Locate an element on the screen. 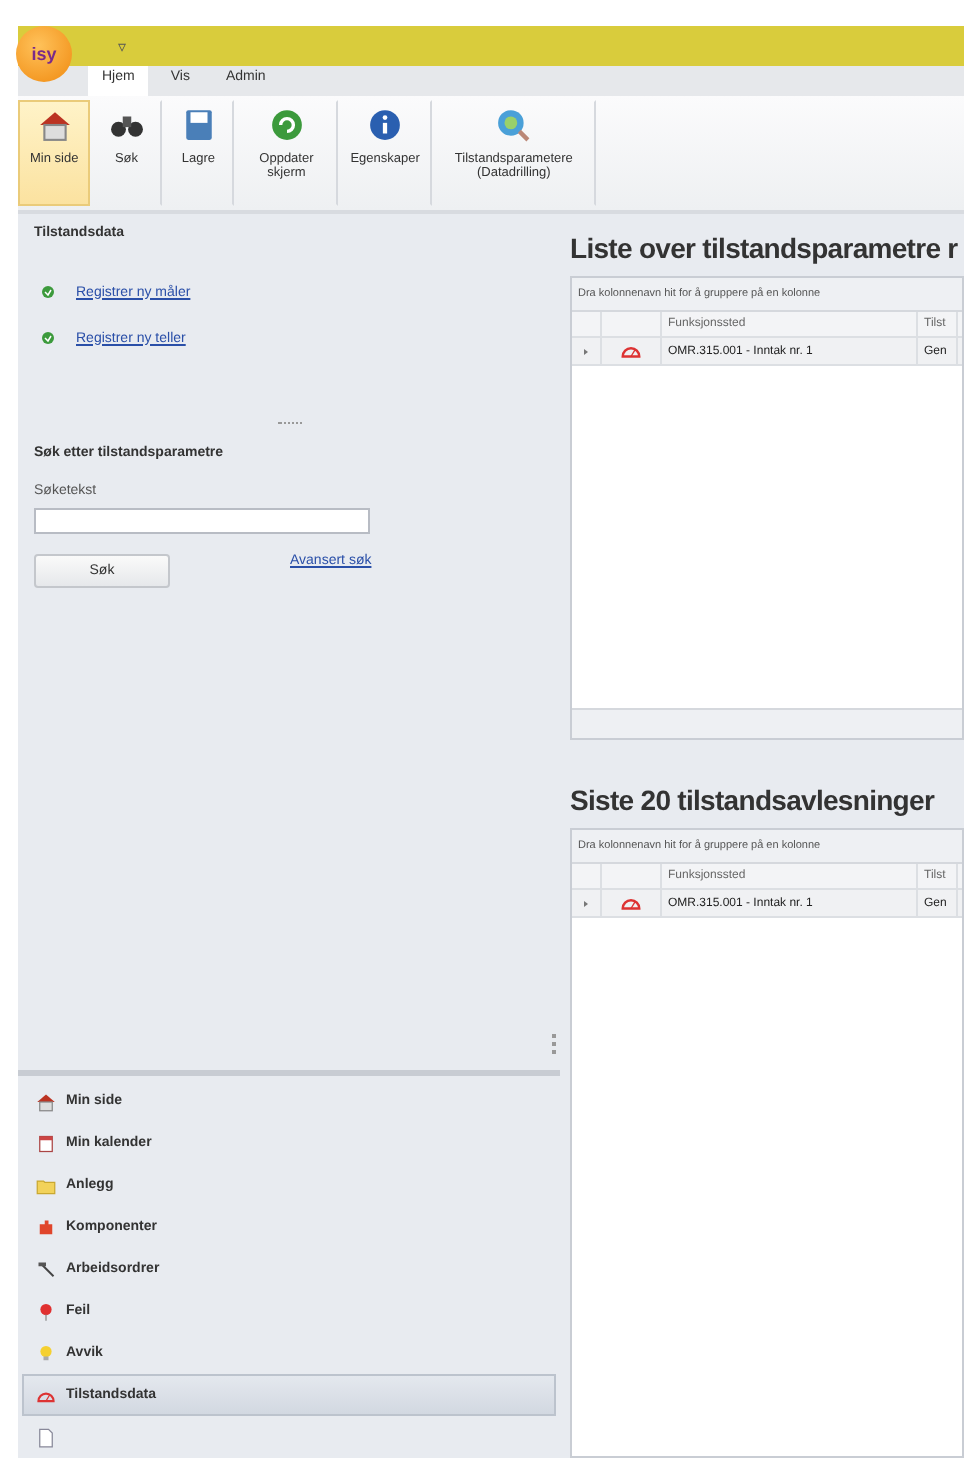  app-logo: isy is located at coordinates (44, 54).